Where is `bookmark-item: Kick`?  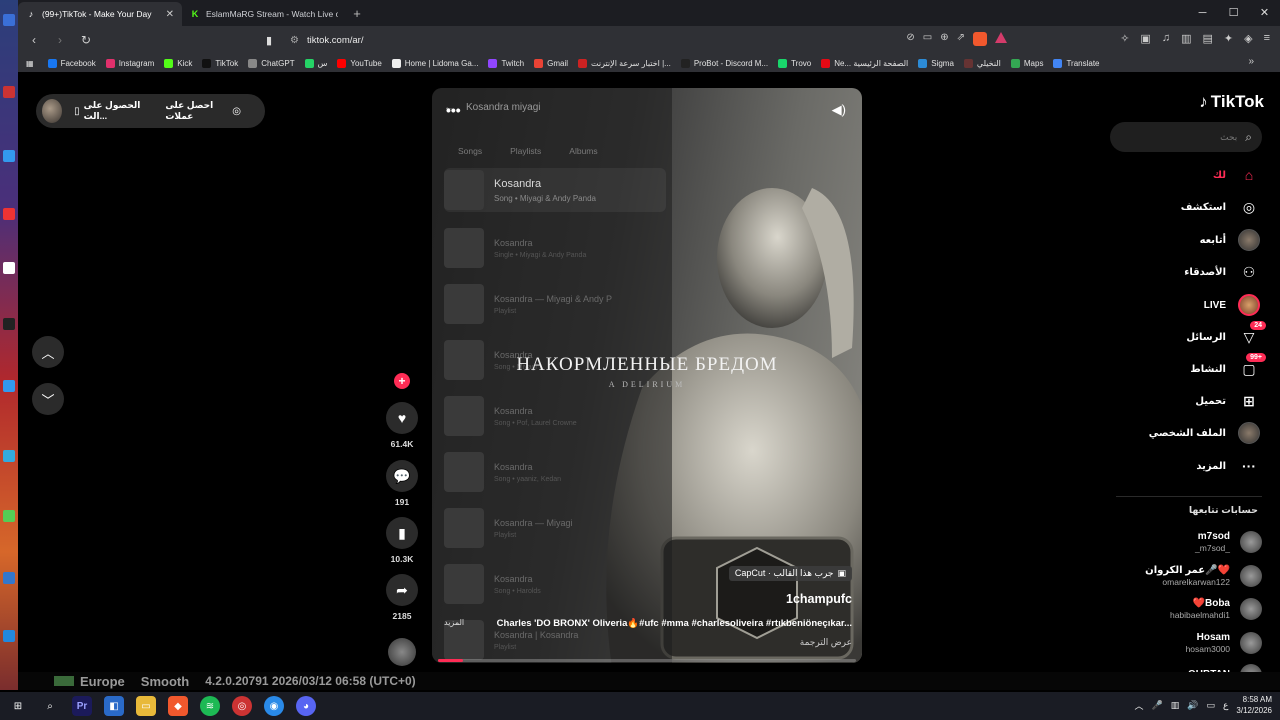
bookmark-item: Kick is located at coordinates (178, 63).